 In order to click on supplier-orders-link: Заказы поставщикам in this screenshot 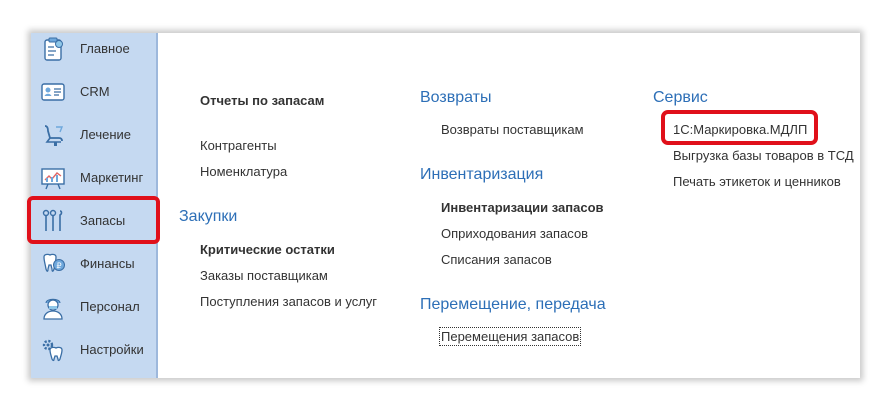, I will do `click(264, 275)`.